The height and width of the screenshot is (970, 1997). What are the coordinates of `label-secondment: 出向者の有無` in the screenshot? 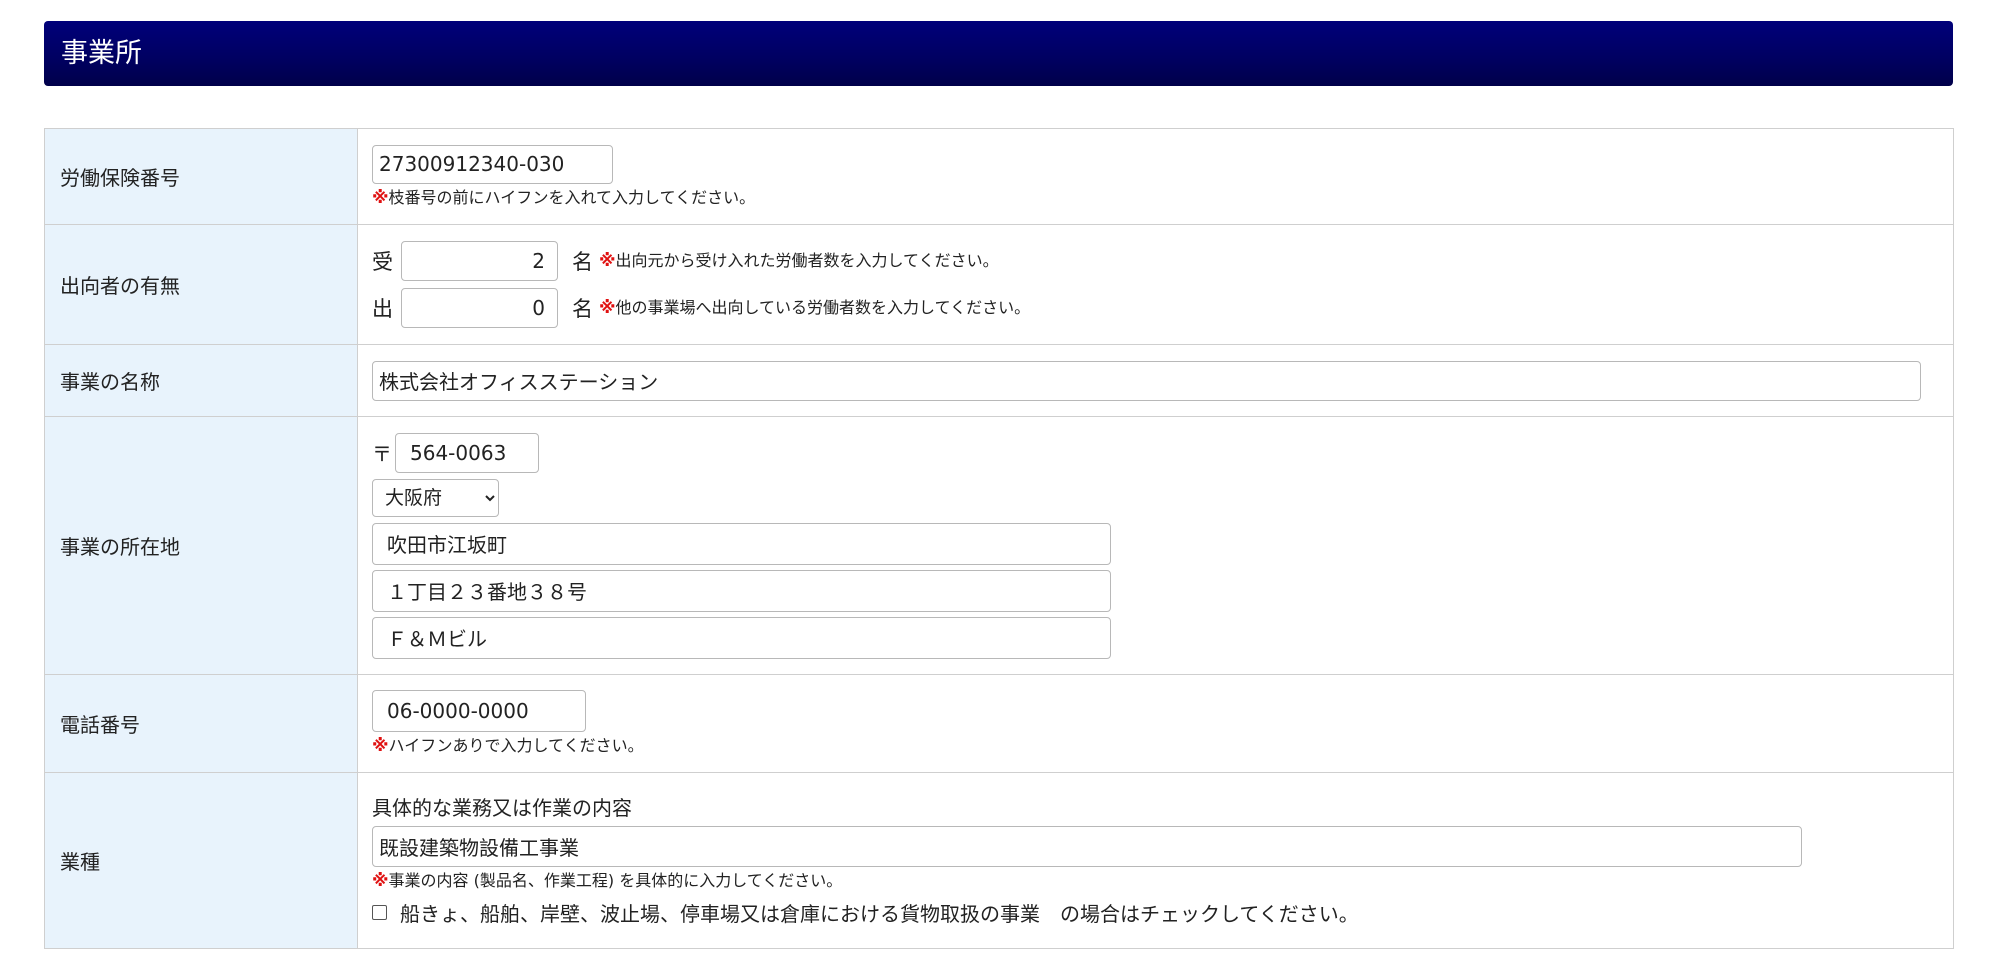 It's located at (201, 284).